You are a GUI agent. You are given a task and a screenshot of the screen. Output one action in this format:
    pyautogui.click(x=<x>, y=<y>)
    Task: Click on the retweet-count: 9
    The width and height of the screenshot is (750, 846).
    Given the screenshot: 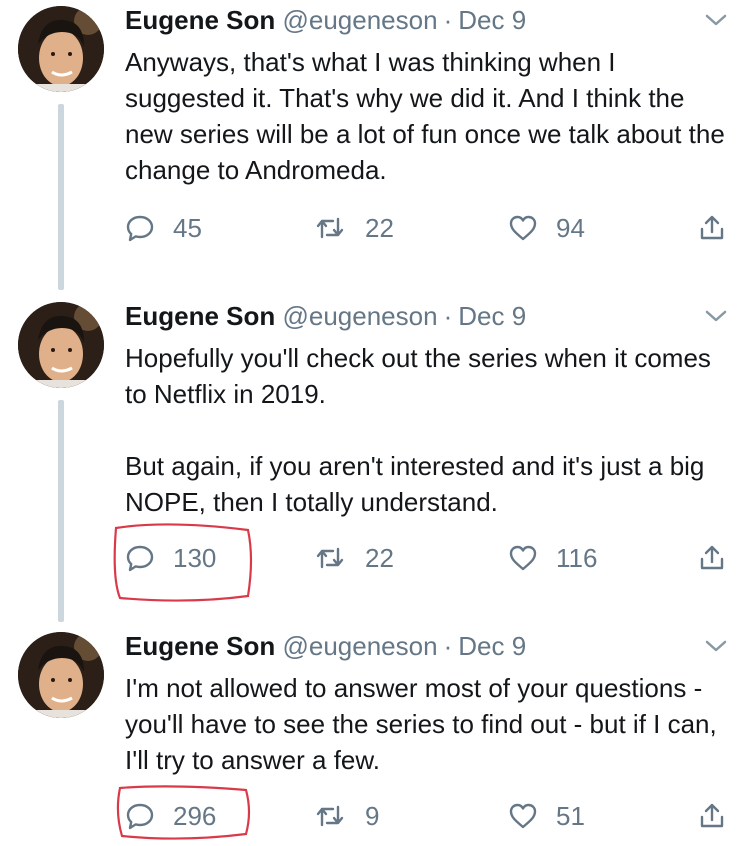 What is the action you would take?
    pyautogui.click(x=372, y=815)
    